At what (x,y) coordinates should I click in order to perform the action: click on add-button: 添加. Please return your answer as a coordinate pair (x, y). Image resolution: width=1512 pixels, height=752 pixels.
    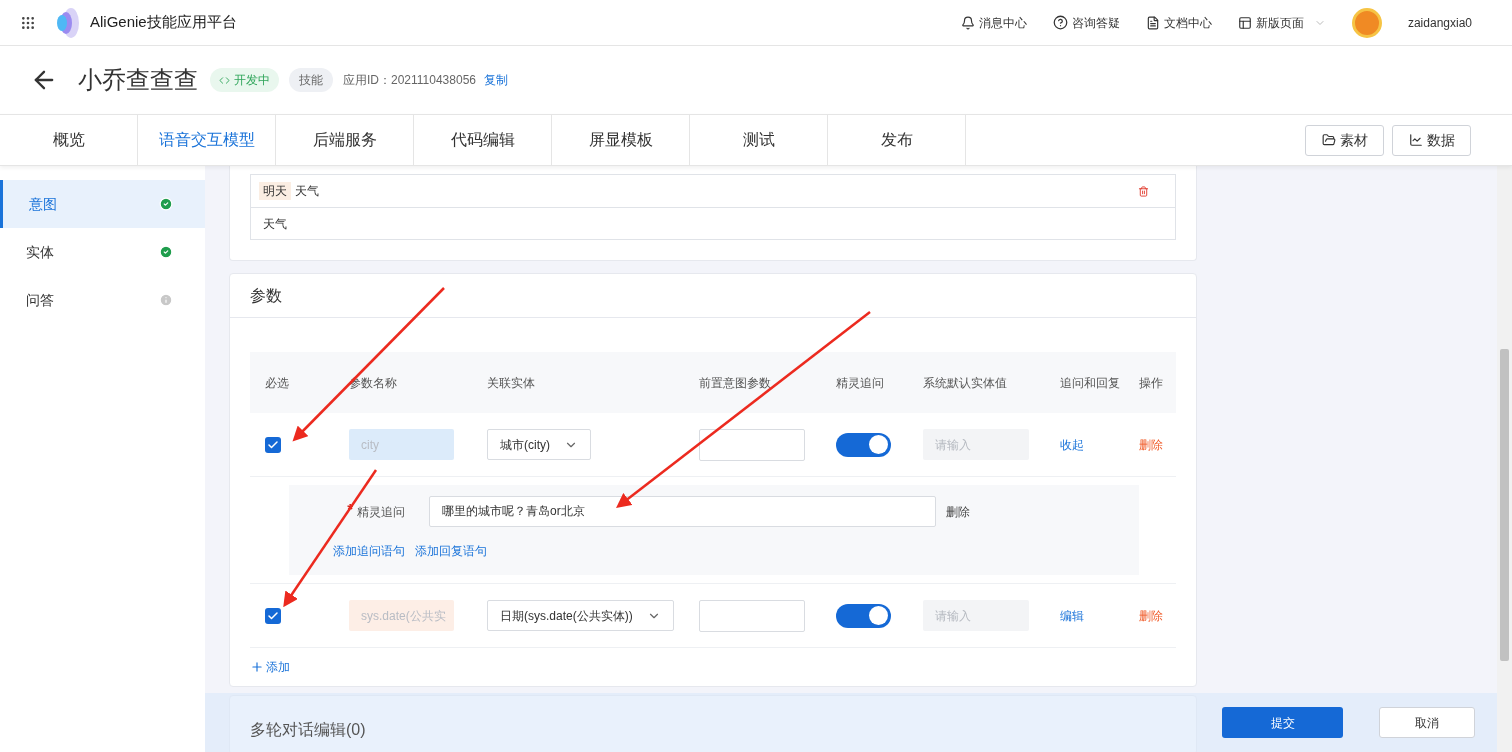
    Looking at the image, I should click on (270, 667).